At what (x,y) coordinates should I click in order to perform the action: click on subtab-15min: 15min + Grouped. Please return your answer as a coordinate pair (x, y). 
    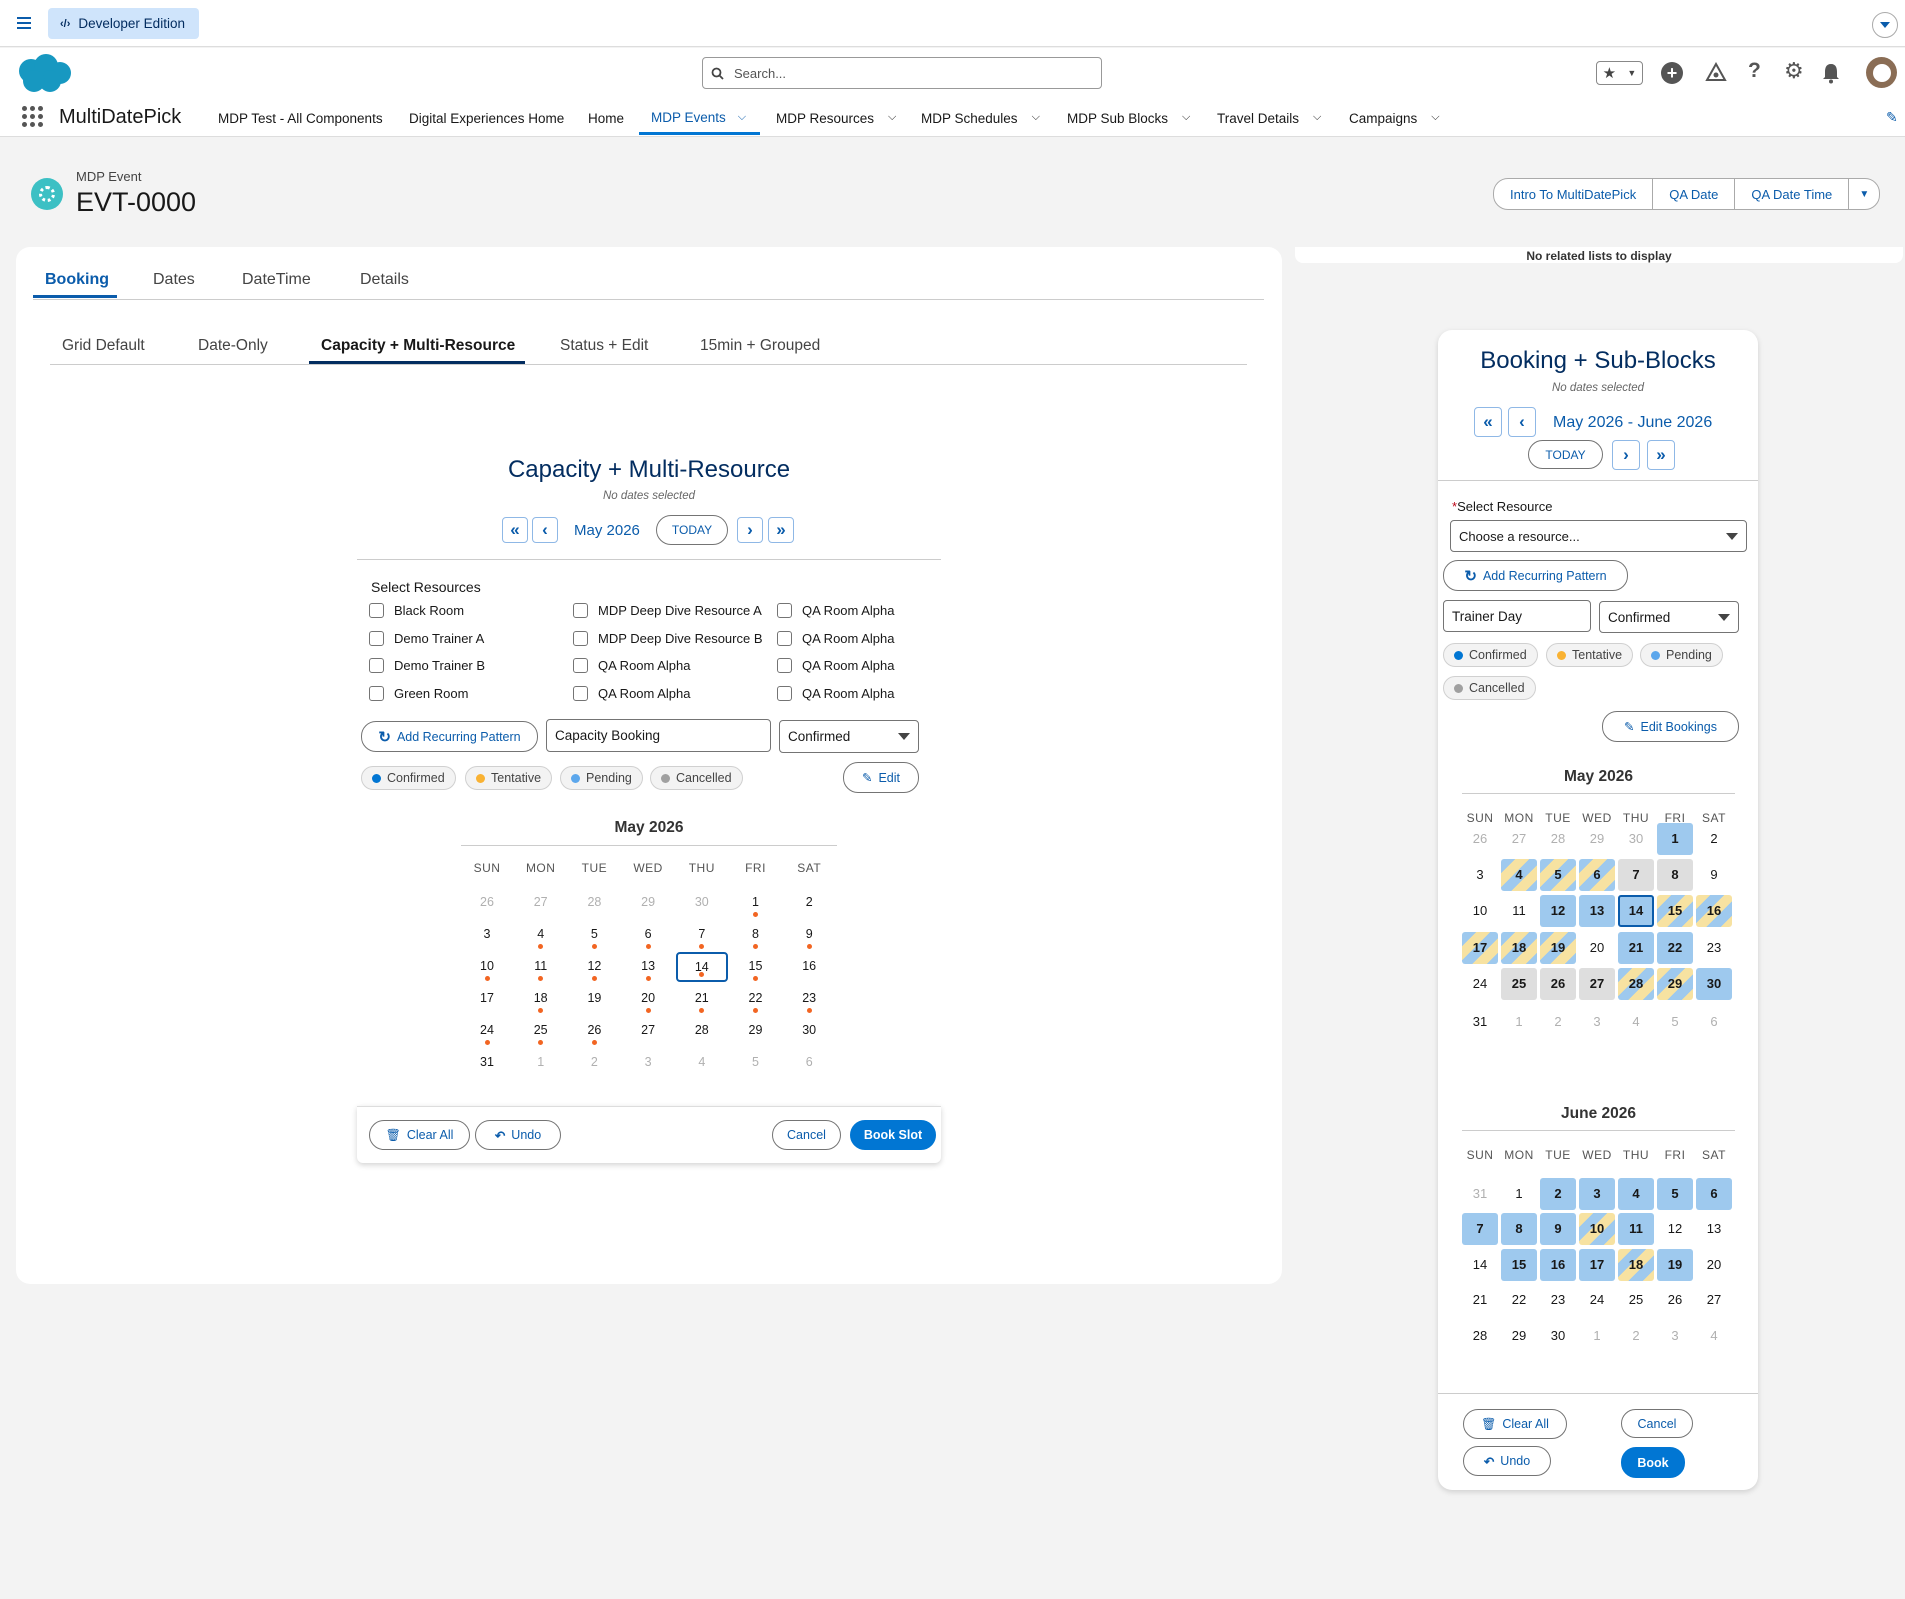
    Looking at the image, I should click on (760, 346).